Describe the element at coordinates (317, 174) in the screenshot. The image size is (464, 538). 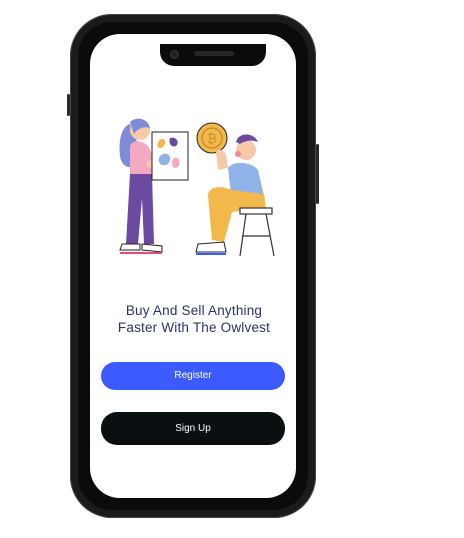
I see `power-button` at that location.